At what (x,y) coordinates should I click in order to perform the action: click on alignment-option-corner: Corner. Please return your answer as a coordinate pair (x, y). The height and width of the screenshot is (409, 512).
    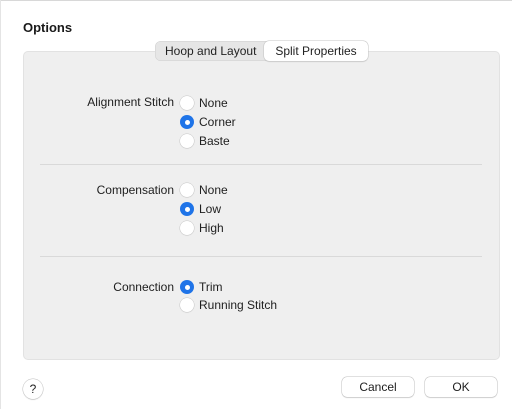
    Looking at the image, I should click on (208, 122).